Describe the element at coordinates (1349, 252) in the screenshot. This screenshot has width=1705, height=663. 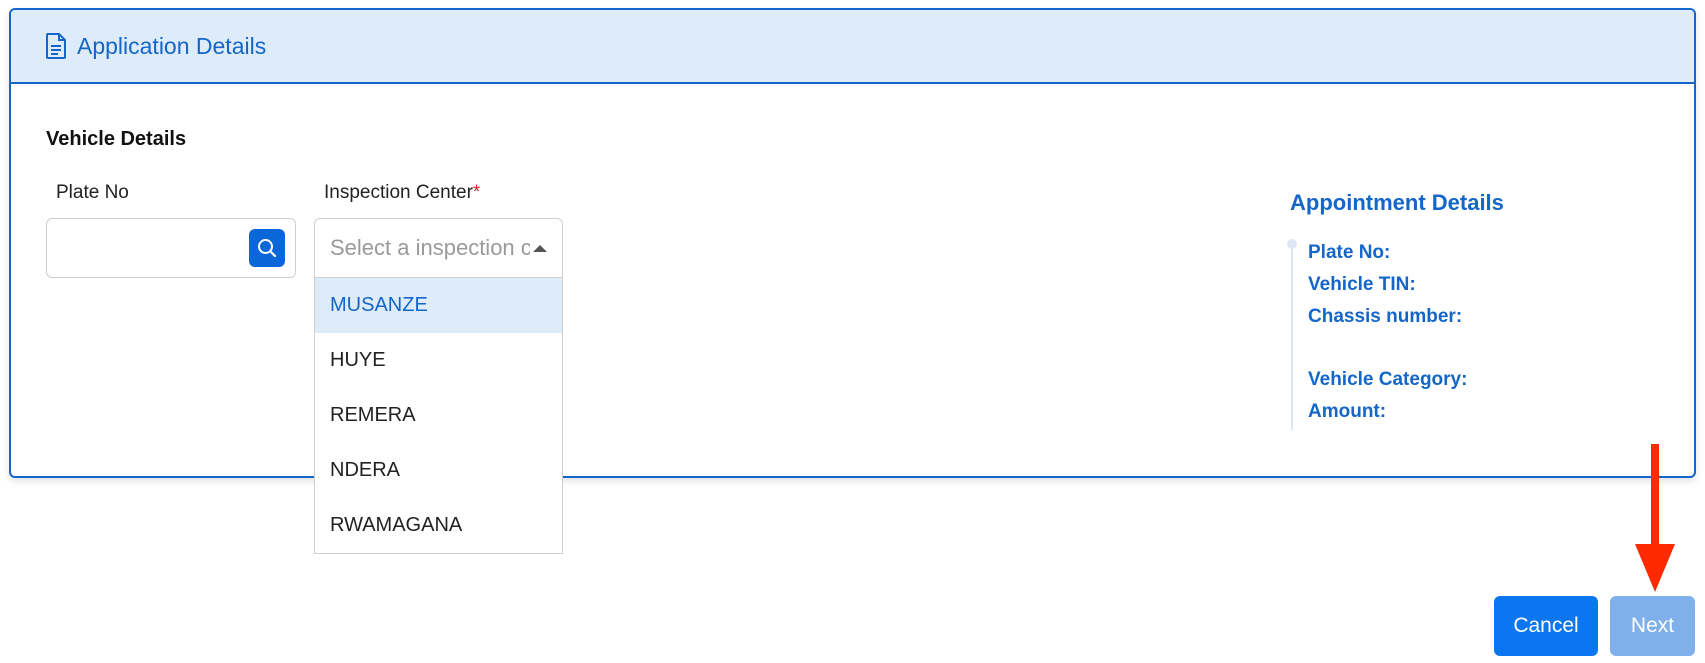
I see `appt-plate-no: Plate No:` at that location.